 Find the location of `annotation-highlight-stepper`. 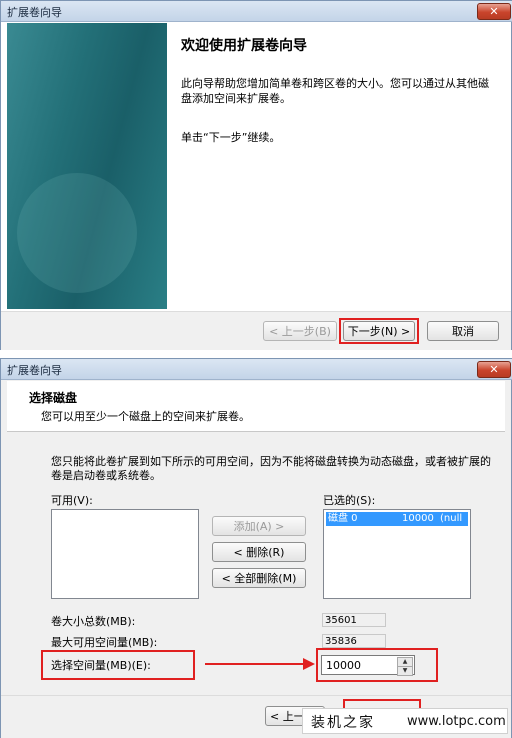

annotation-highlight-stepper is located at coordinates (377, 665).